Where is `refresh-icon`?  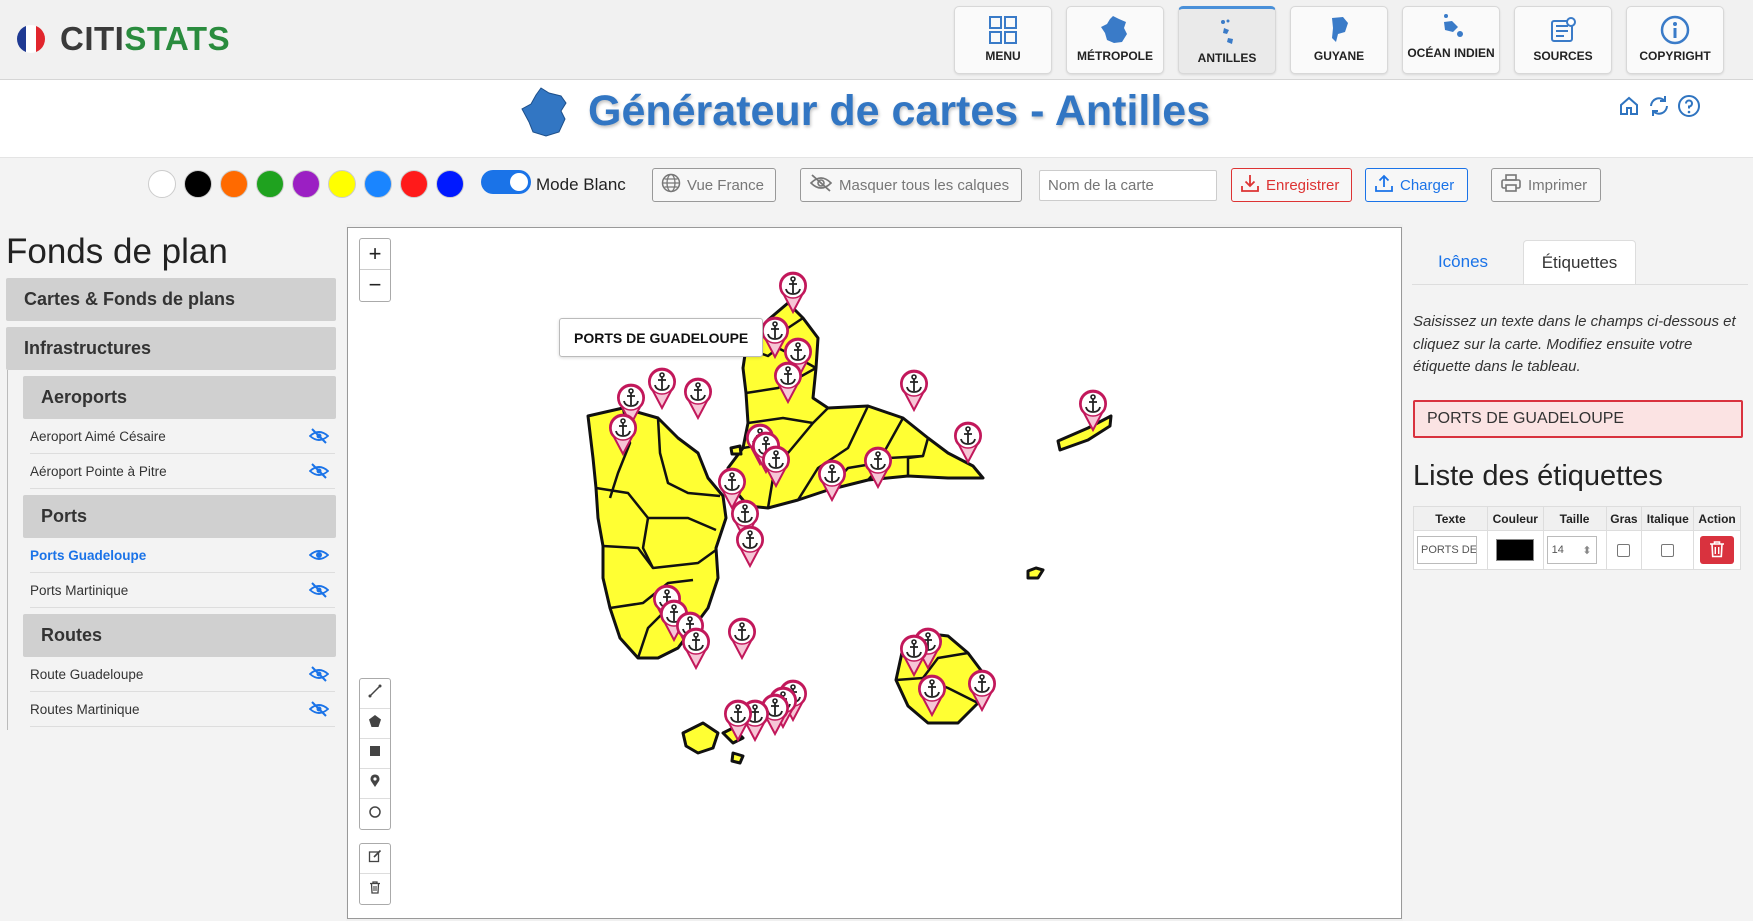
refresh-icon is located at coordinates (1659, 106).